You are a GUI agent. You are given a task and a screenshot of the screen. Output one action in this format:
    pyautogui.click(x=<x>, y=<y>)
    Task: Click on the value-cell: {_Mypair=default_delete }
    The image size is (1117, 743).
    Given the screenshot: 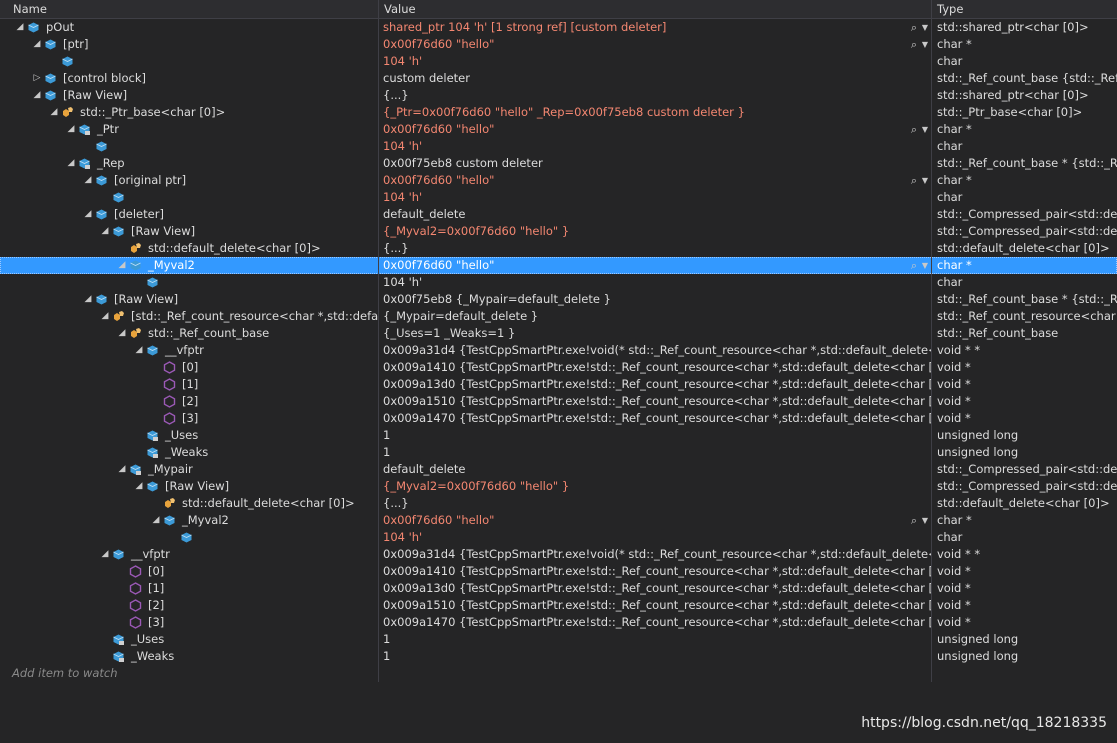 What is the action you would take?
    pyautogui.click(x=654, y=316)
    